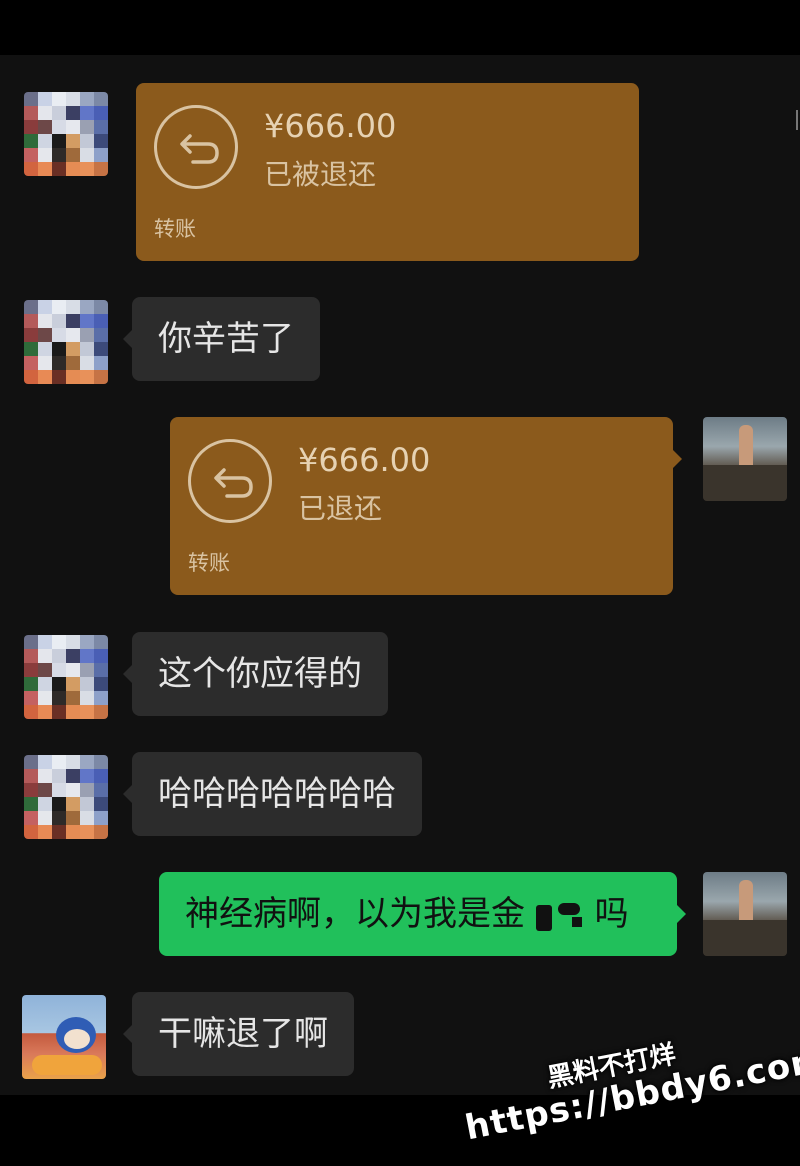  I want to click on text-bubble: 干嘛退了啊, so click(238, 1034).